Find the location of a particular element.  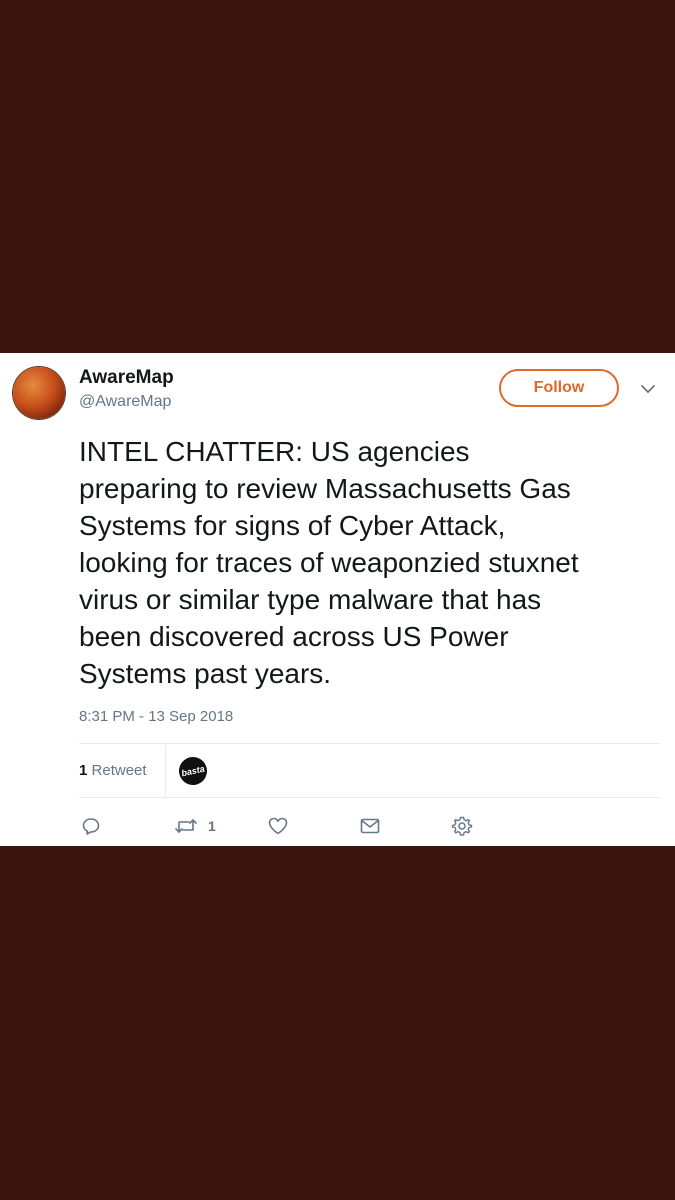

envelope-icon is located at coordinates (370, 826).